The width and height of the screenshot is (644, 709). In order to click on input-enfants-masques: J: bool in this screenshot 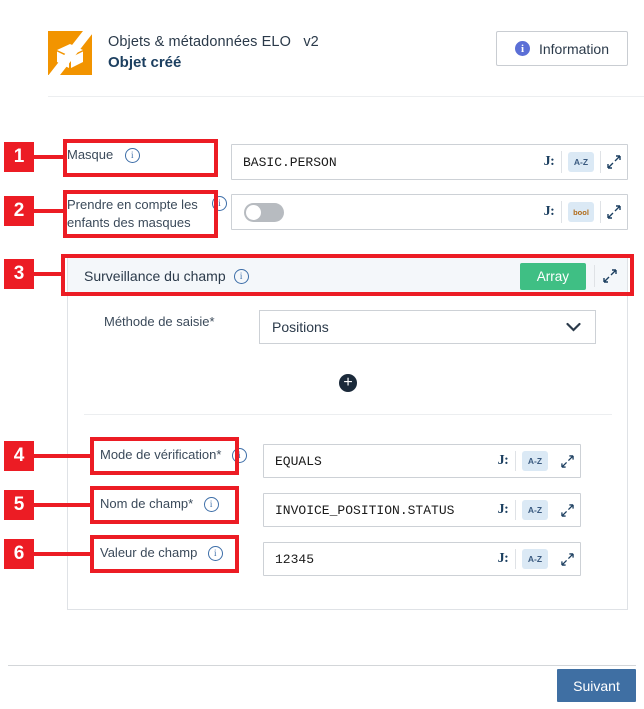, I will do `click(429, 212)`.